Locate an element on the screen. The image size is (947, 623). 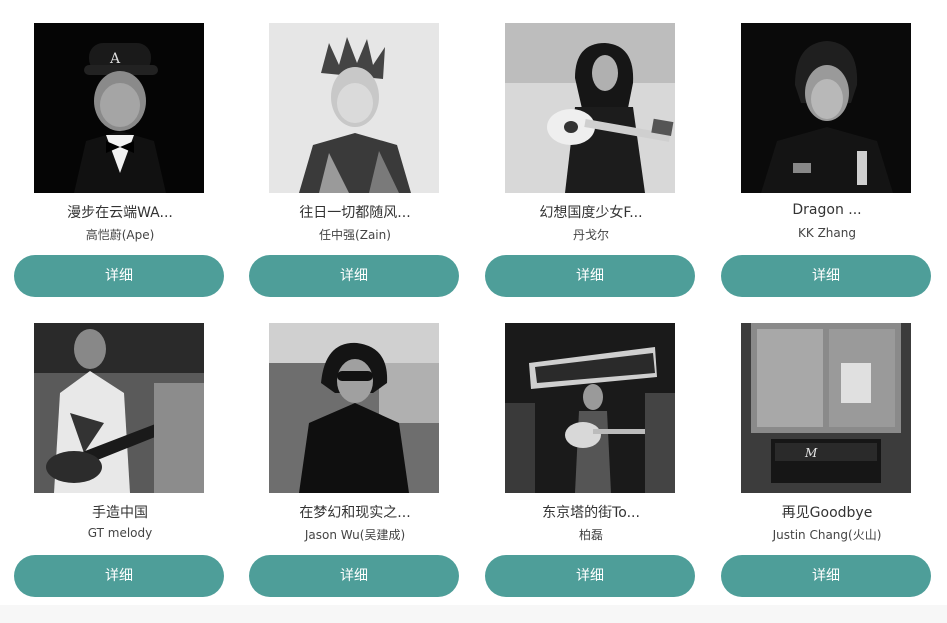
album-card: Dragon ... KK Zhang 详细 is located at coordinates (827, 148).